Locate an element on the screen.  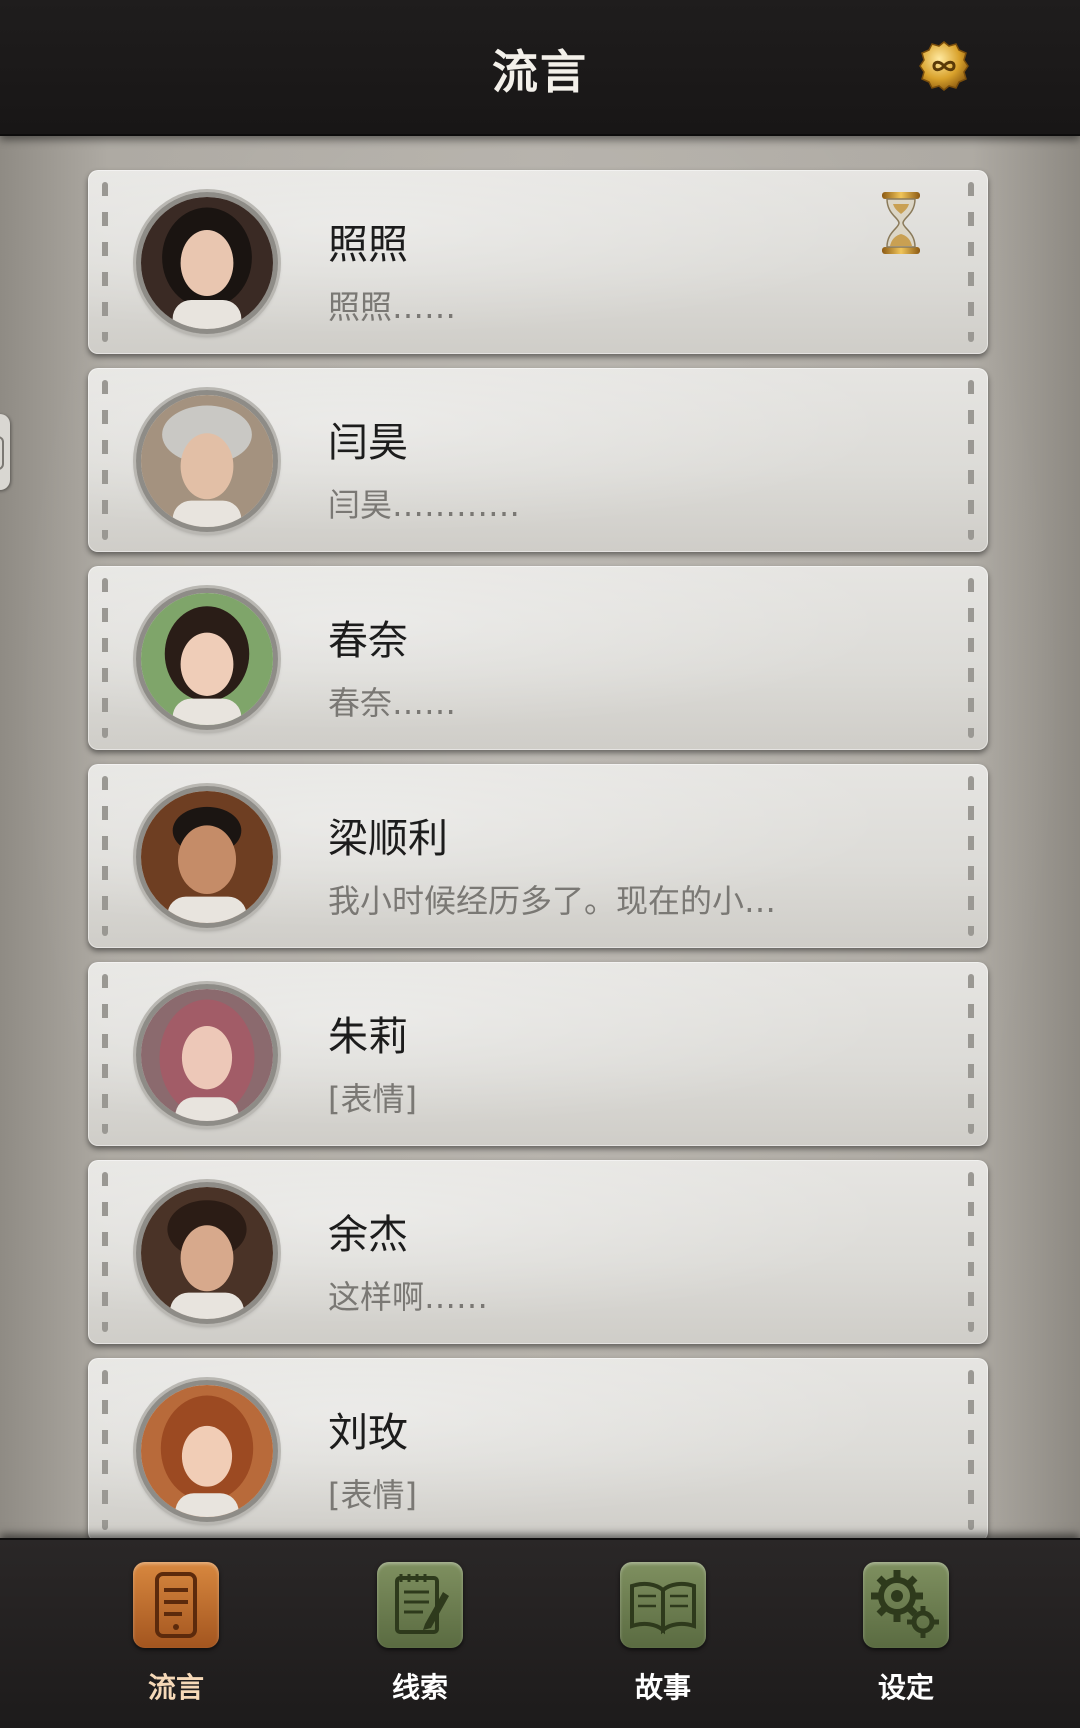
bottom-nav: 流言 线索 故事 设定 is located at coordinates (540, 1633).